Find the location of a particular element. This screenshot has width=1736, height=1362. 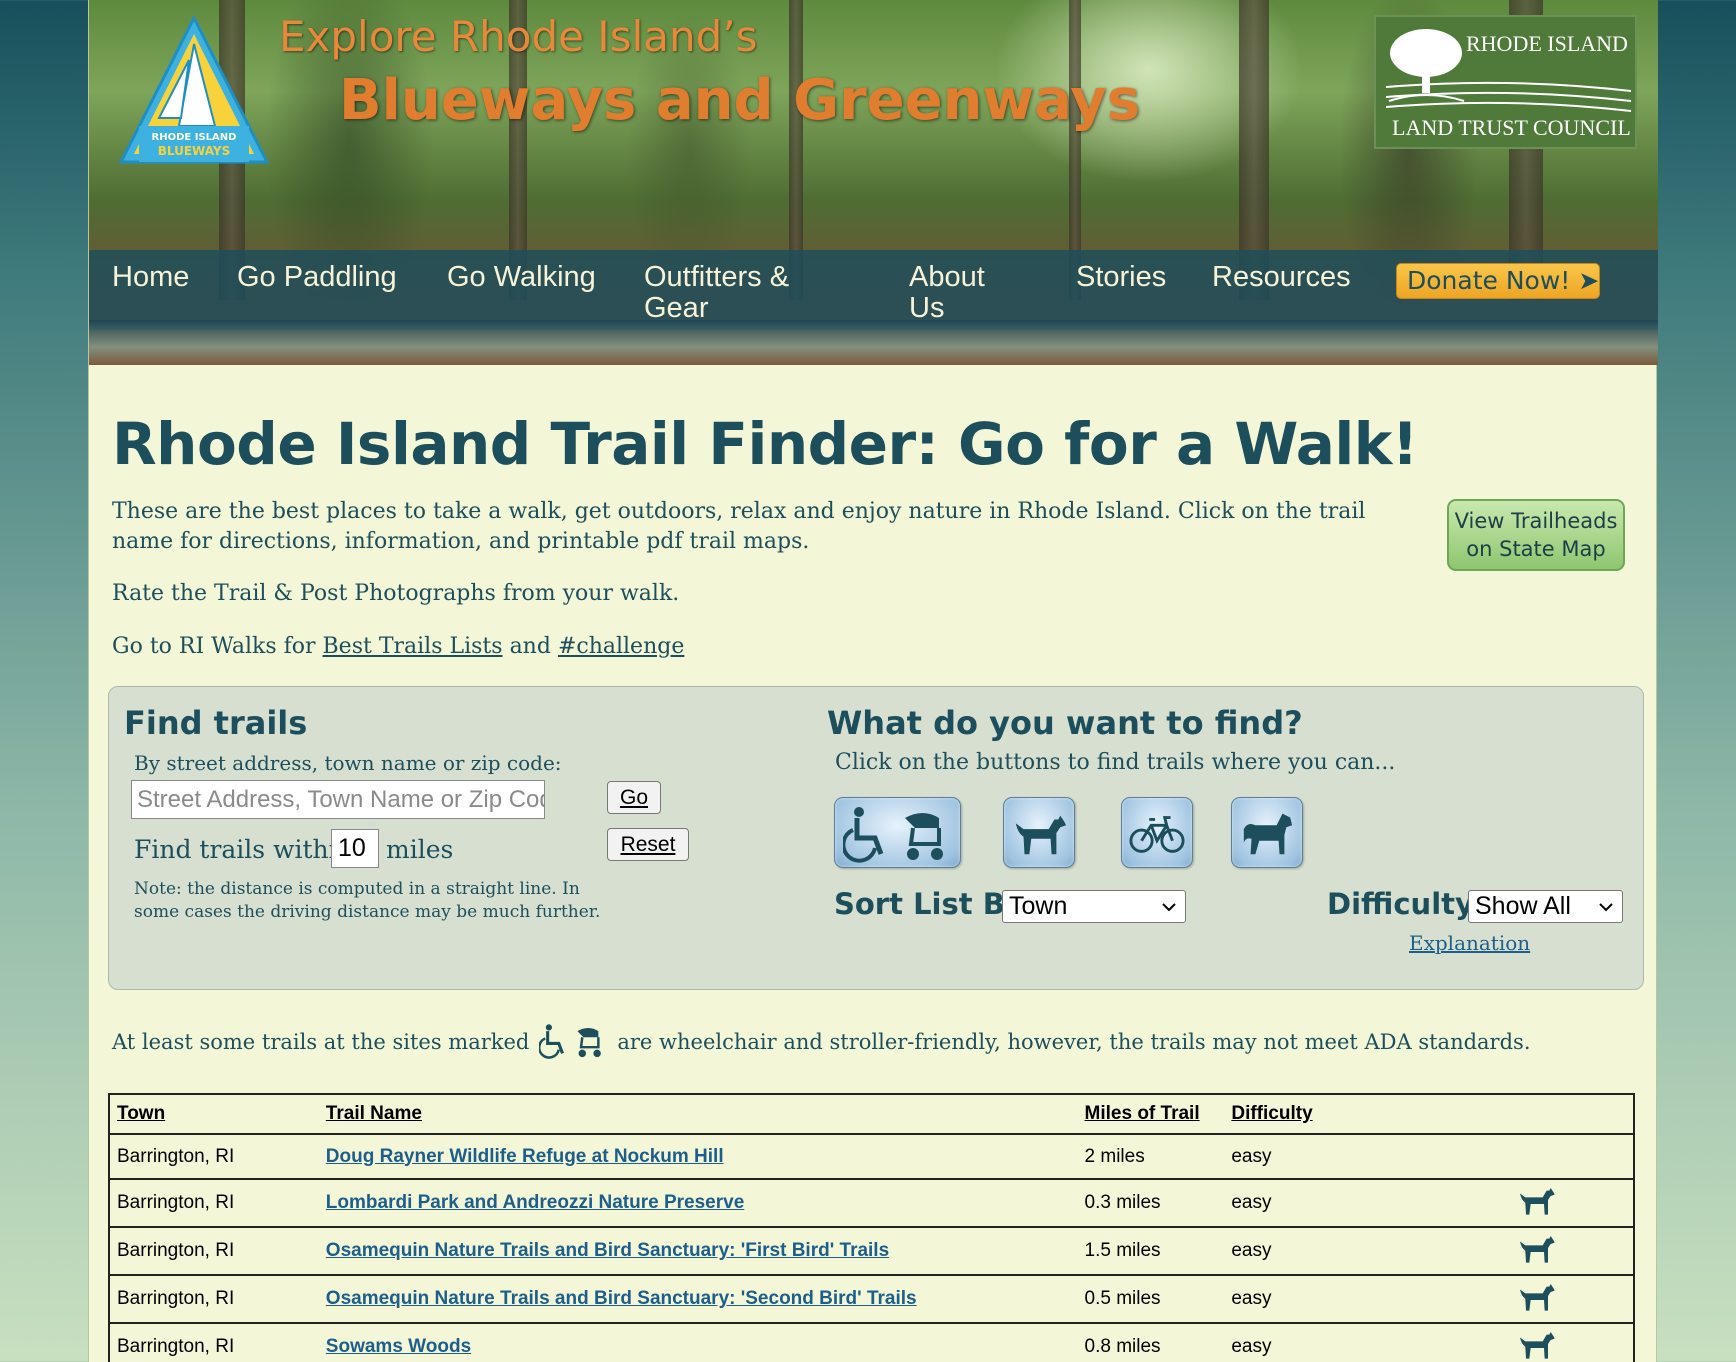

what-heading: What do you want to find? is located at coordinates (1065, 723).